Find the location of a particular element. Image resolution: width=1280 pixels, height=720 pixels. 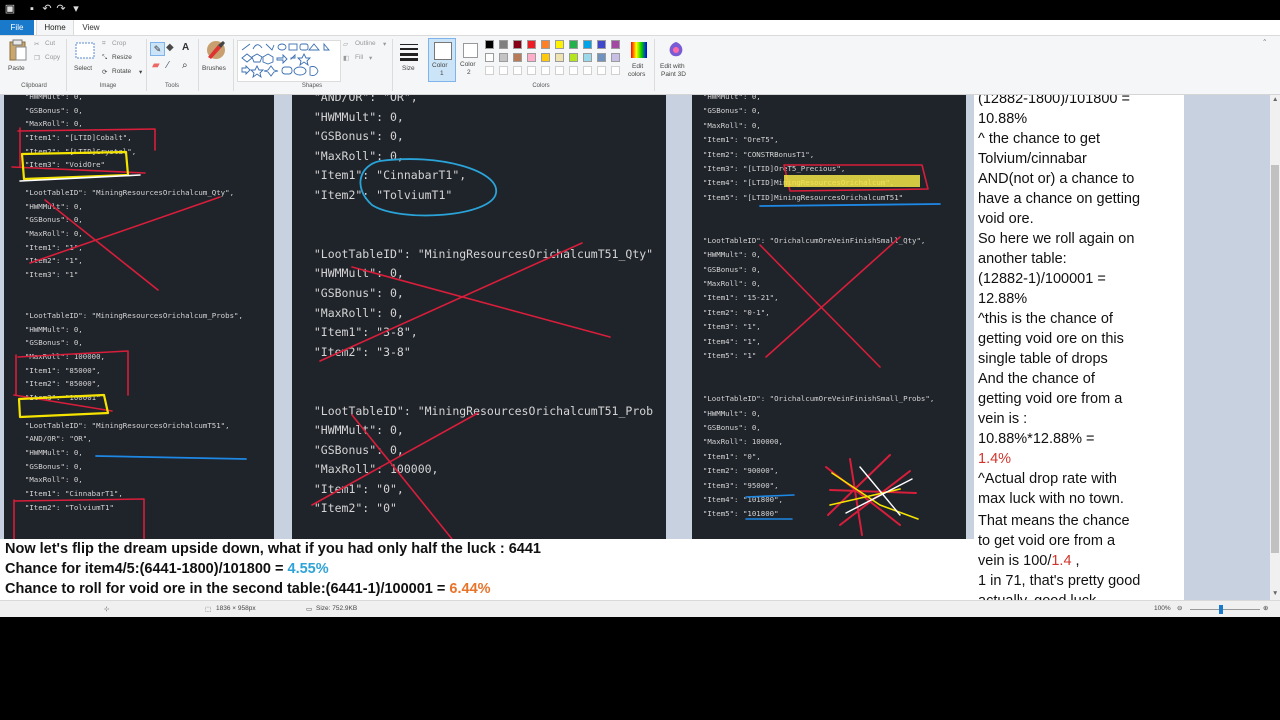

cursor-position-icon: ⊹ is located at coordinates (107, 609).